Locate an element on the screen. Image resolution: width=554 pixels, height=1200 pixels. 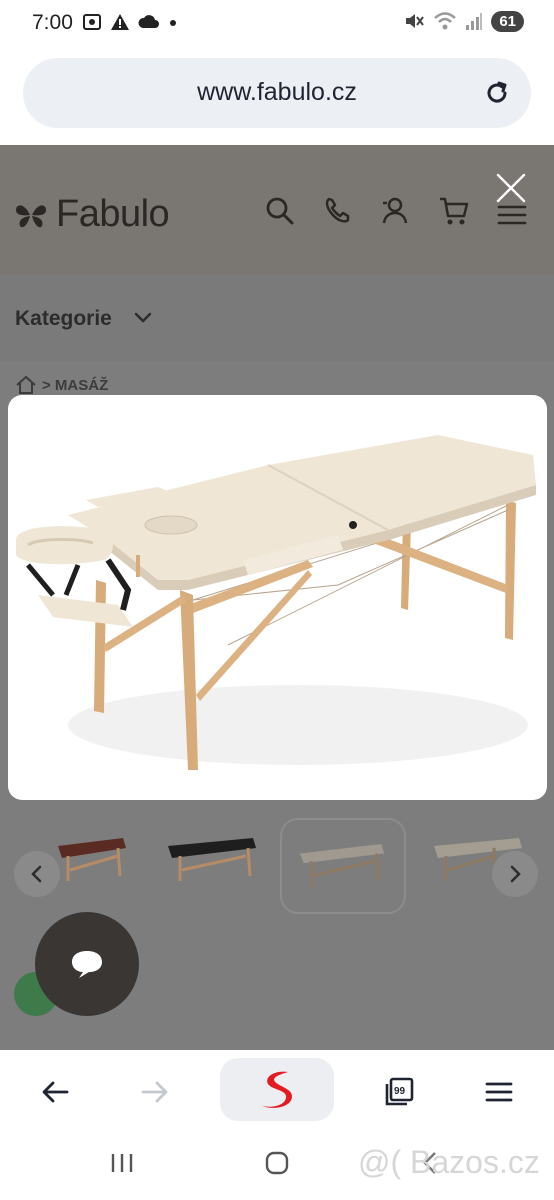
breadcrumb-current: > MASÁŽ is located at coordinates (75, 385).